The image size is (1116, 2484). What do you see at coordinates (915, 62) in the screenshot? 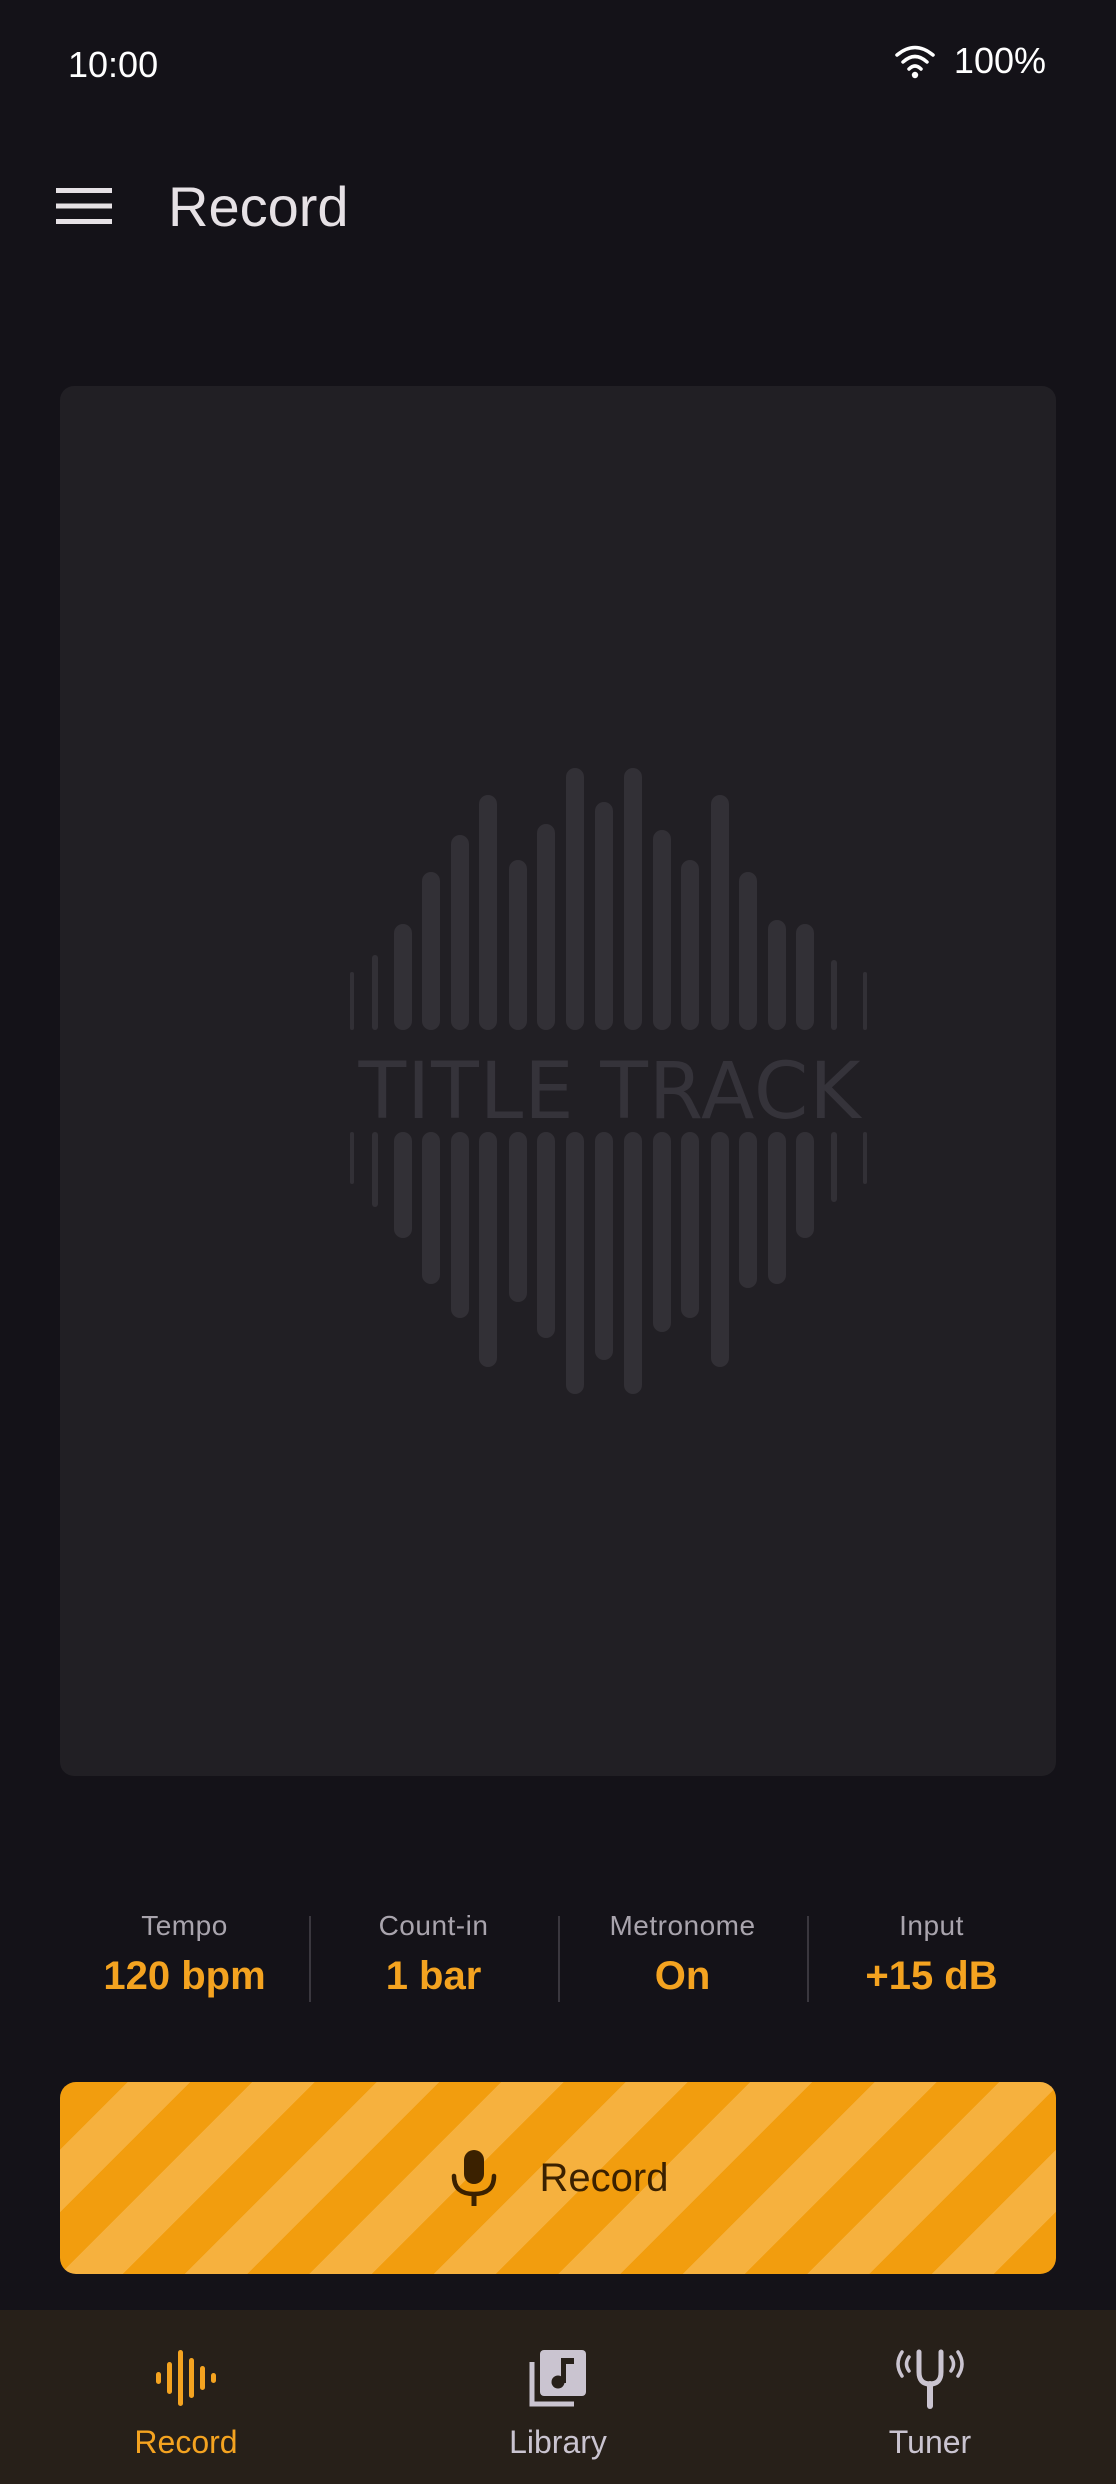
I see `wifi-icon` at bounding box center [915, 62].